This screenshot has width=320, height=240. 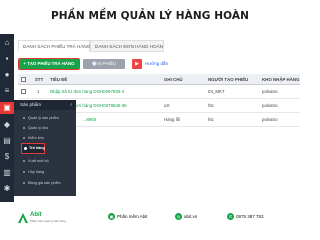 I want to click on print-slip-button: 🖶 IN PHIẾU, so click(x=104, y=64).